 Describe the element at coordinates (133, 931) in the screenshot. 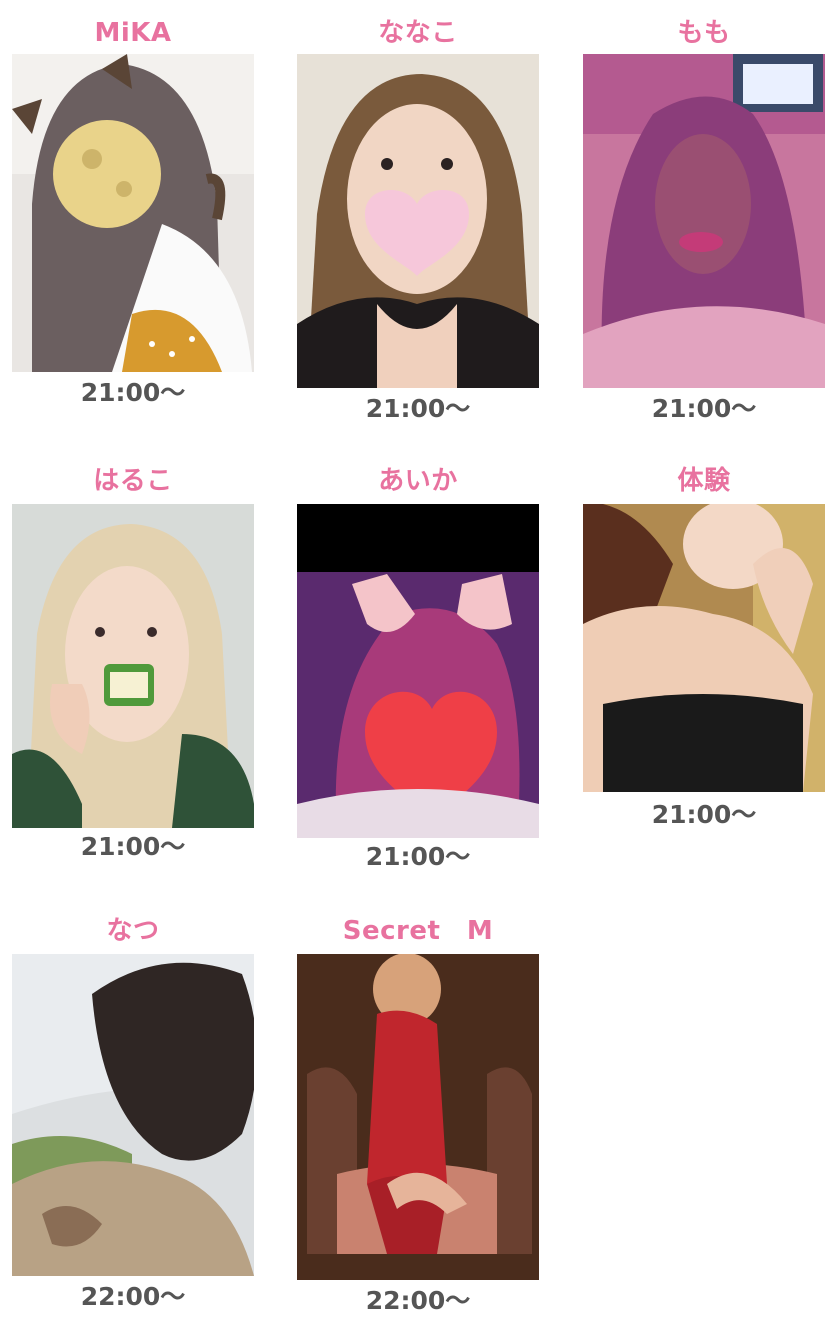

I see `cast-name: なつ` at that location.